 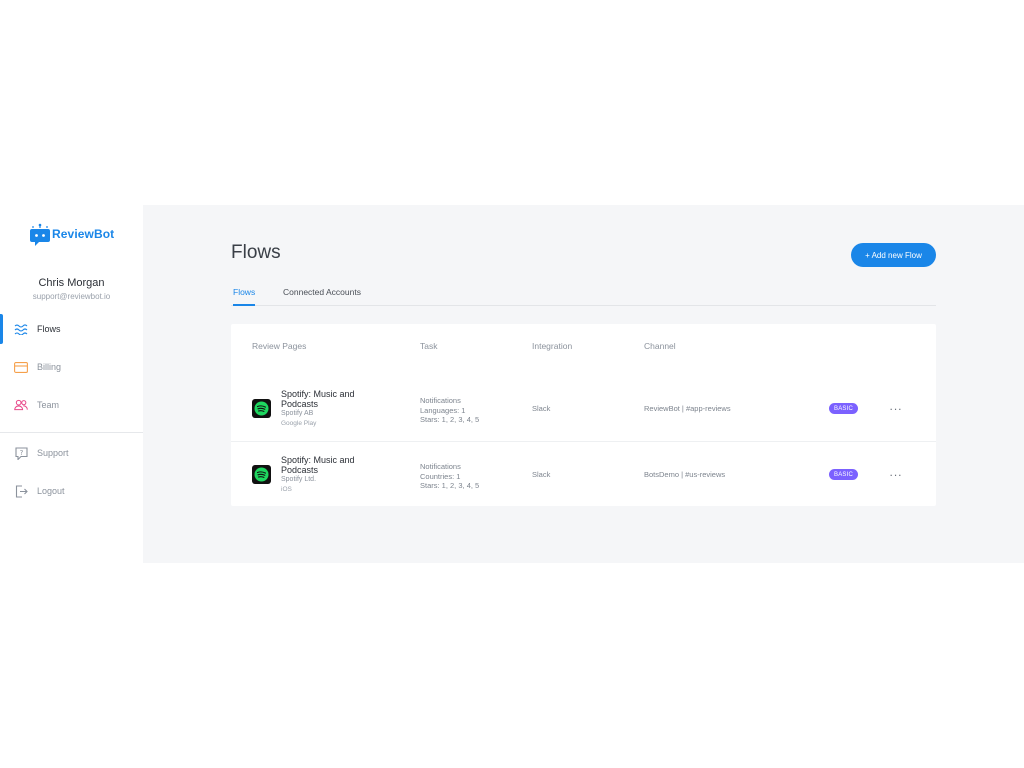 What do you see at coordinates (71, 491) in the screenshot?
I see `sidebar-item-logout: Logout` at bounding box center [71, 491].